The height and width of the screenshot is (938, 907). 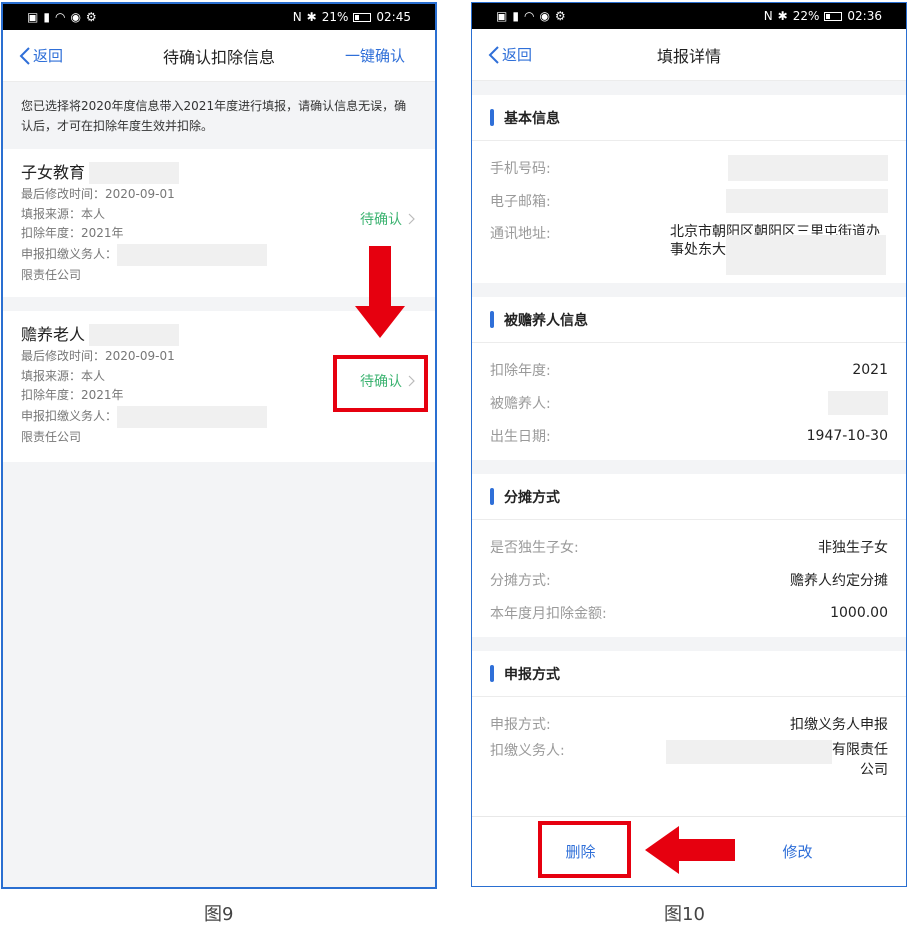 I want to click on chevron-right-icon, so click(x=411, y=219).